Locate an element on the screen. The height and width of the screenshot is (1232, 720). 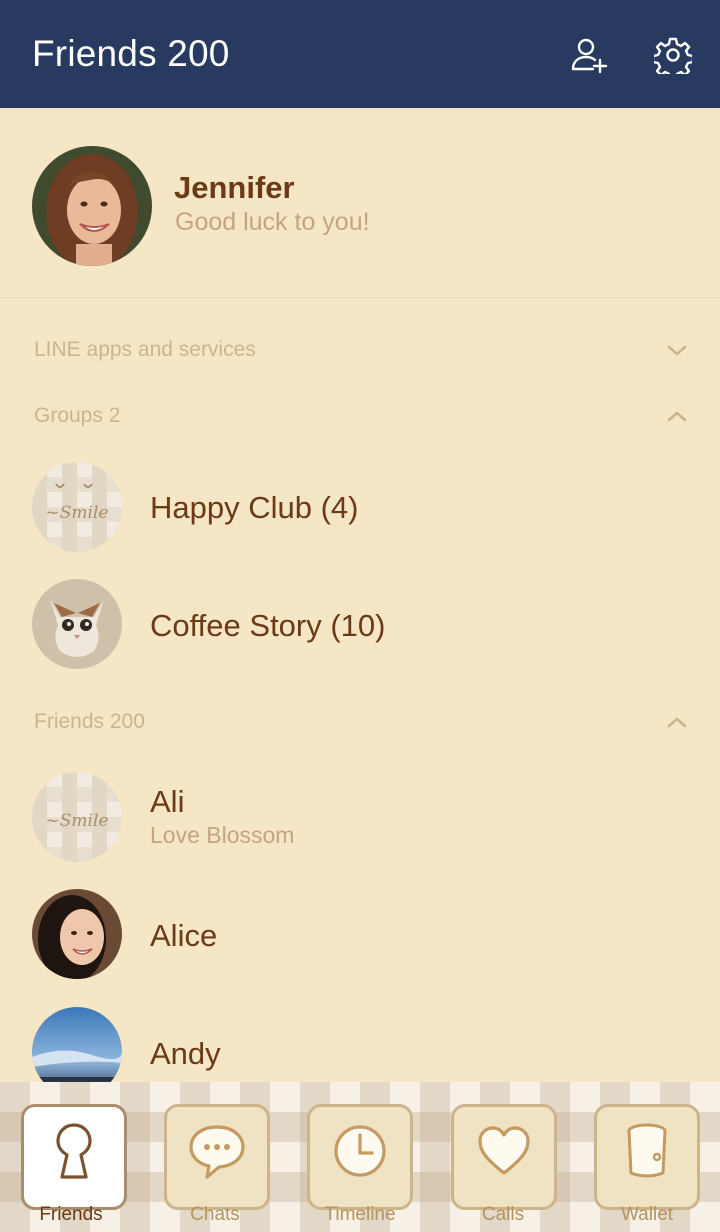
tab-label-calls: Calls is located at coordinates (503, 1215).